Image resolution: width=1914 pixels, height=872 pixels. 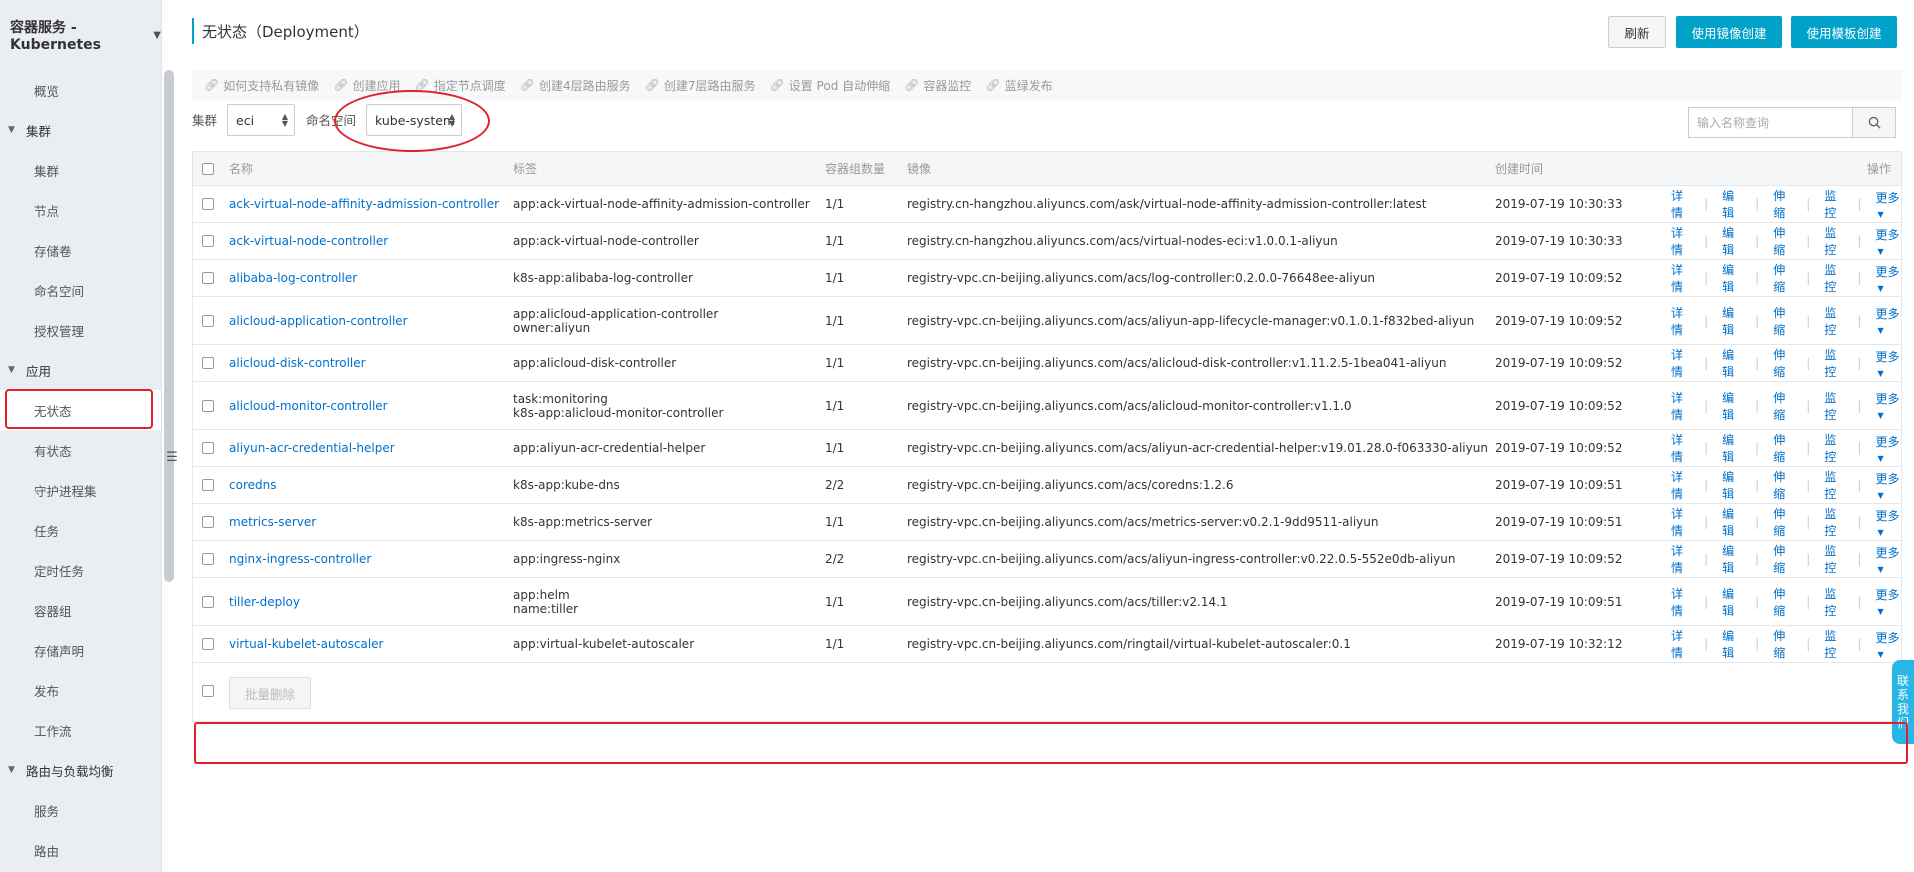 What do you see at coordinates (297, 363) in the screenshot?
I see `deployment-name-link: alicloud-disk-controller` at bounding box center [297, 363].